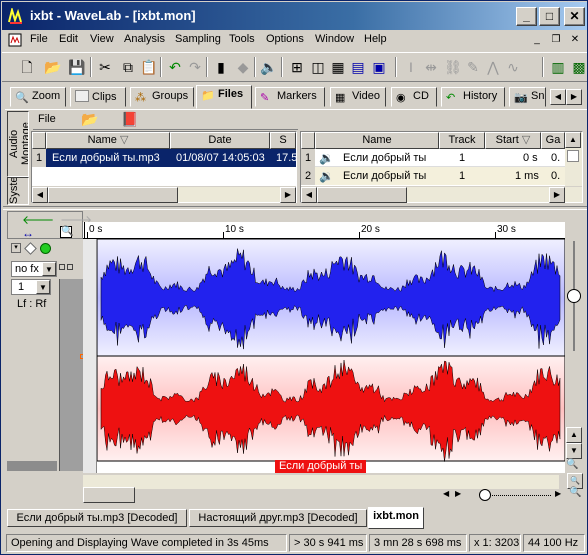  Describe the element at coordinates (97, 518) in the screenshot. I see `doc-tab-1: Если добрый ты.mp3 [Decoded]` at that location.